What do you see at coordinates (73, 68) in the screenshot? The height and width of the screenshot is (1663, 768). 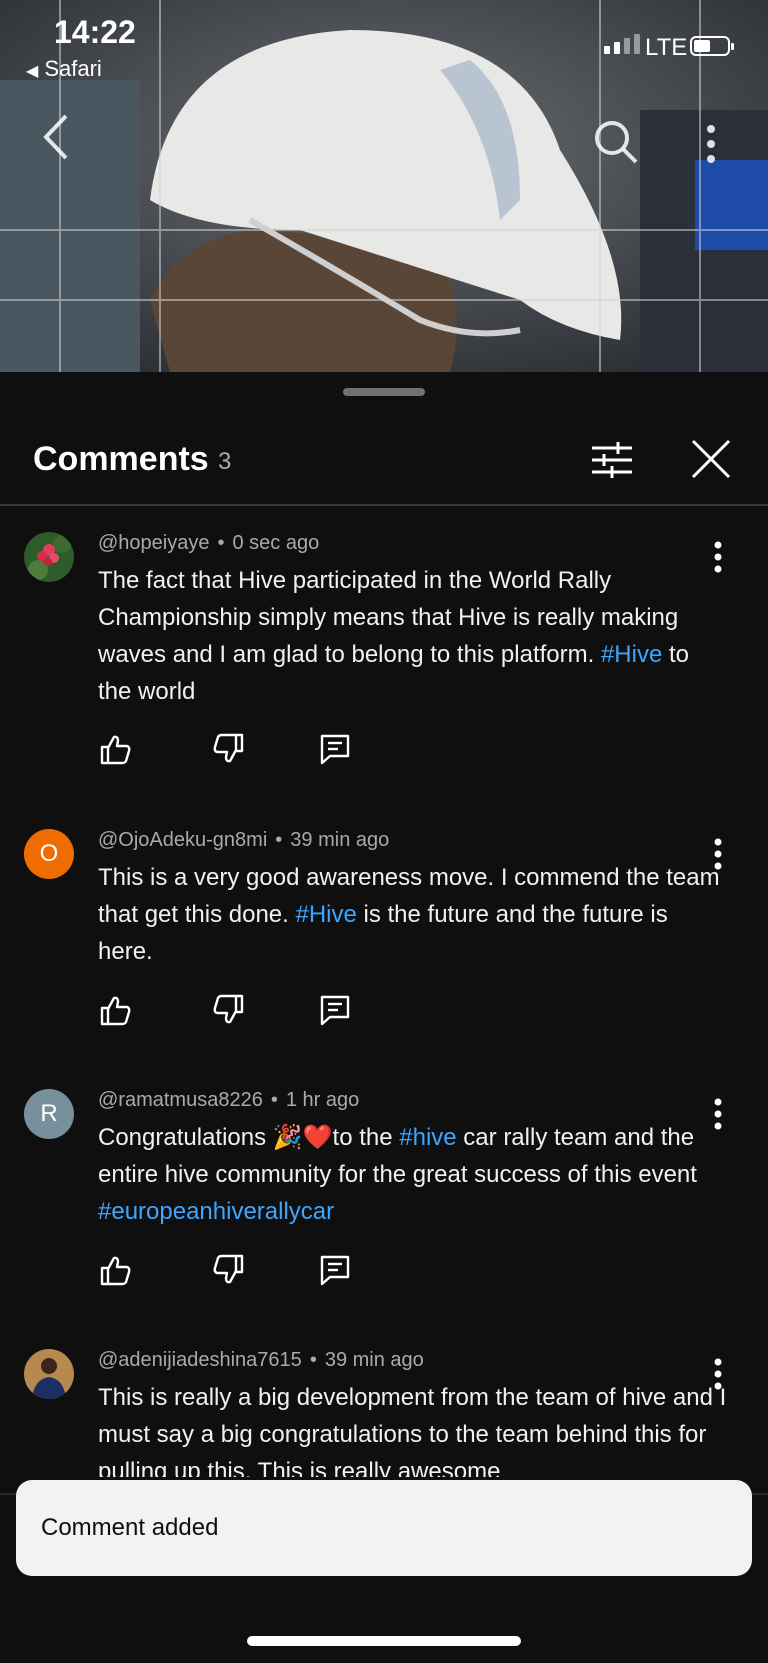 I see `back-app-label: Safari` at bounding box center [73, 68].